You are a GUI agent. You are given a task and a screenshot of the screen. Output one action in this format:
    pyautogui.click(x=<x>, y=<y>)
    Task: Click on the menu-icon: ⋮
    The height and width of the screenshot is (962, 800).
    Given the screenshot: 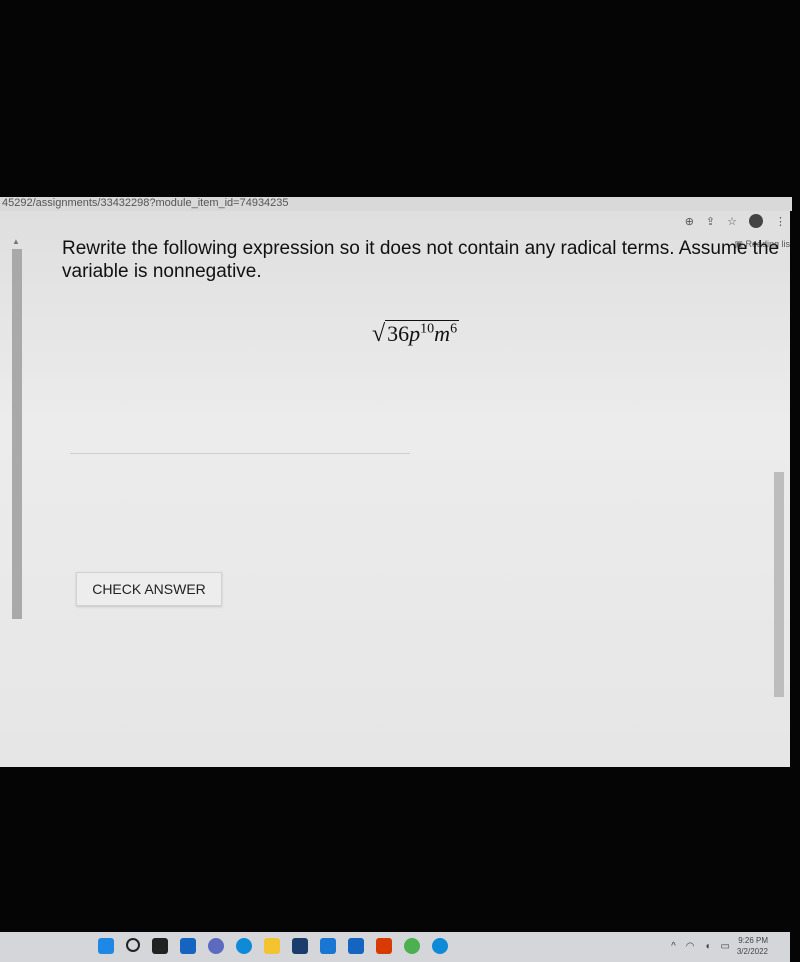 What is the action you would take?
    pyautogui.click(x=780, y=221)
    